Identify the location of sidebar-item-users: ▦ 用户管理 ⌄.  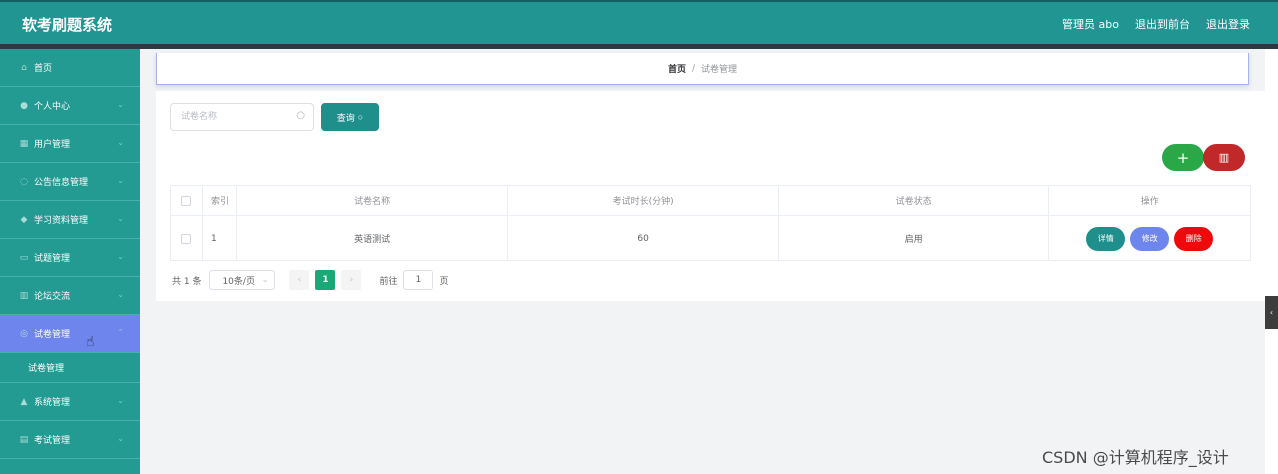
(70, 144).